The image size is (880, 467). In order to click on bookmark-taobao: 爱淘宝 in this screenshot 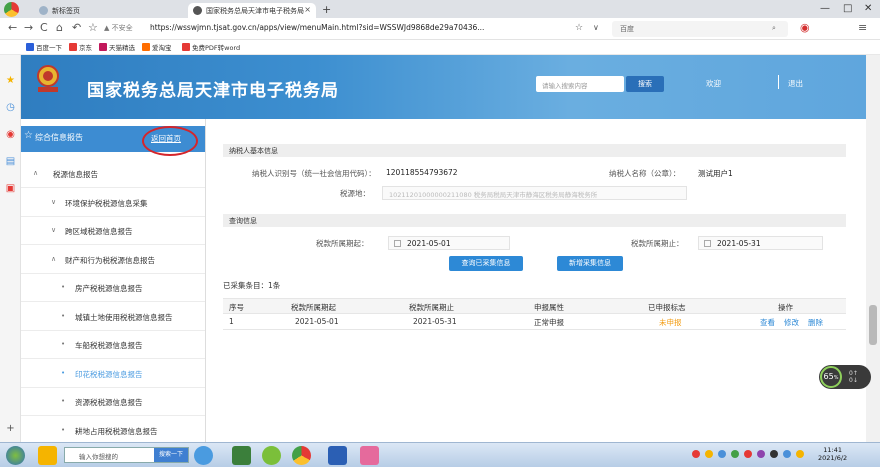, I will do `click(157, 47)`.